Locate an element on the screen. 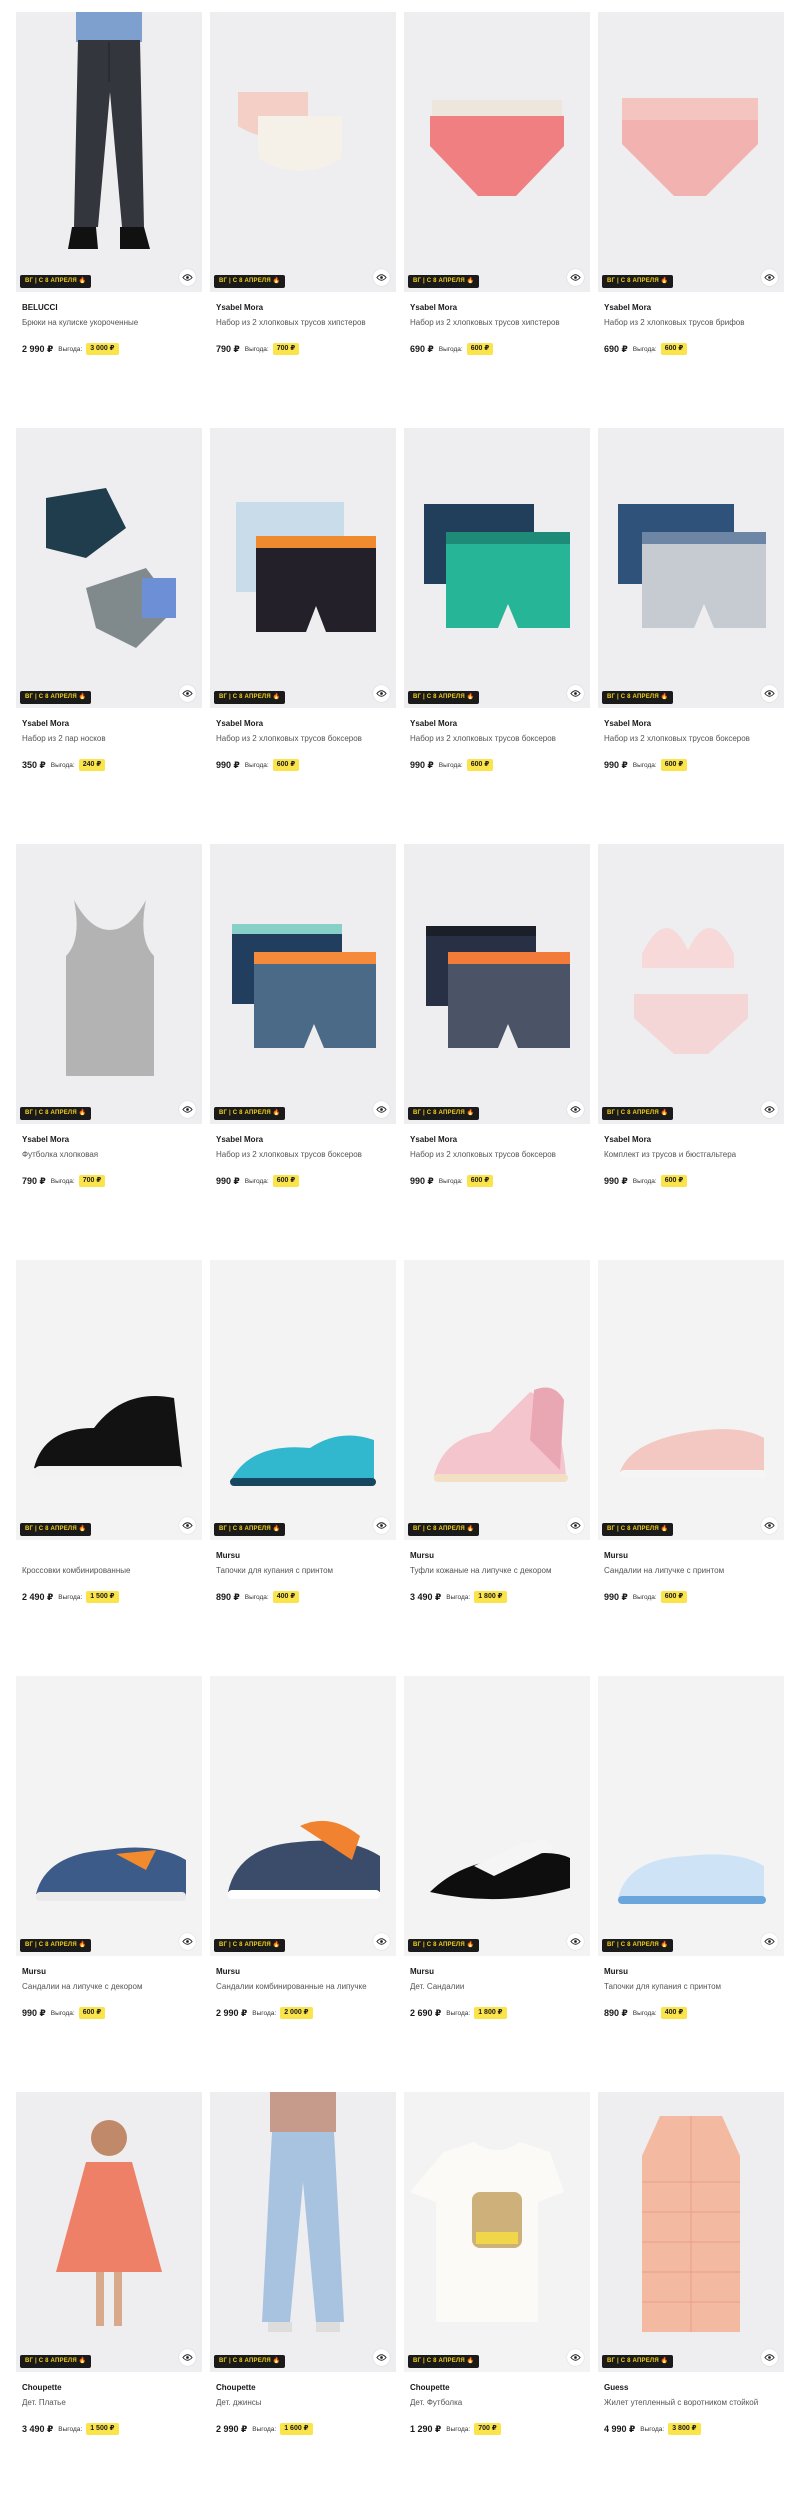  product-title: Брюки на кулиске укороченные is located at coordinates (112, 322).